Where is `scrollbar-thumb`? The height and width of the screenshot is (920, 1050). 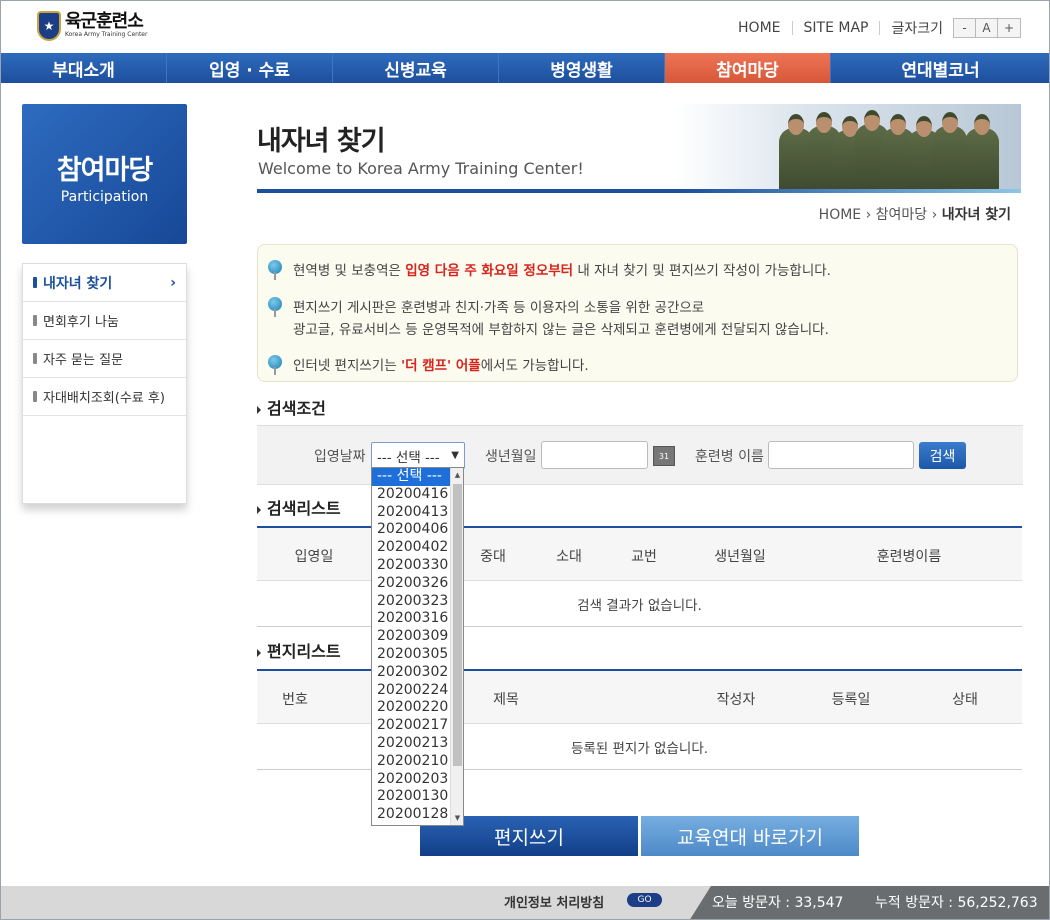
scrollbar-thumb is located at coordinates (457, 625).